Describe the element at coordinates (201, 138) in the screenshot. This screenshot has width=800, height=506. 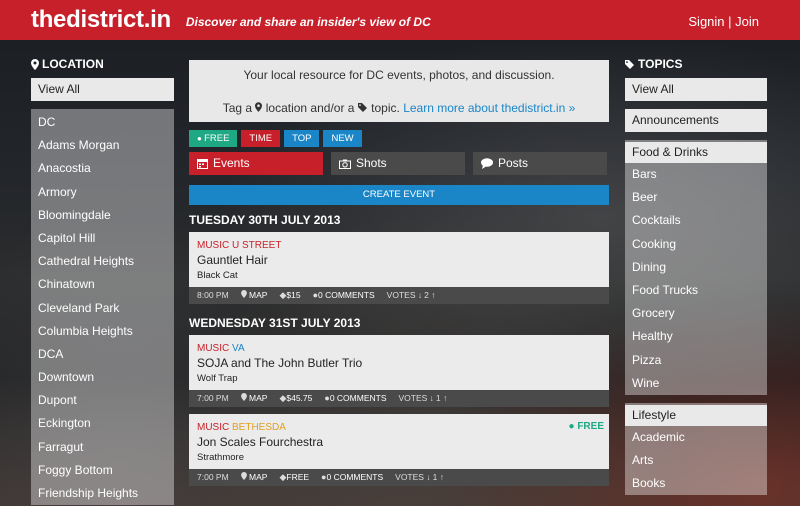
I see `circle-icon: ●` at that location.